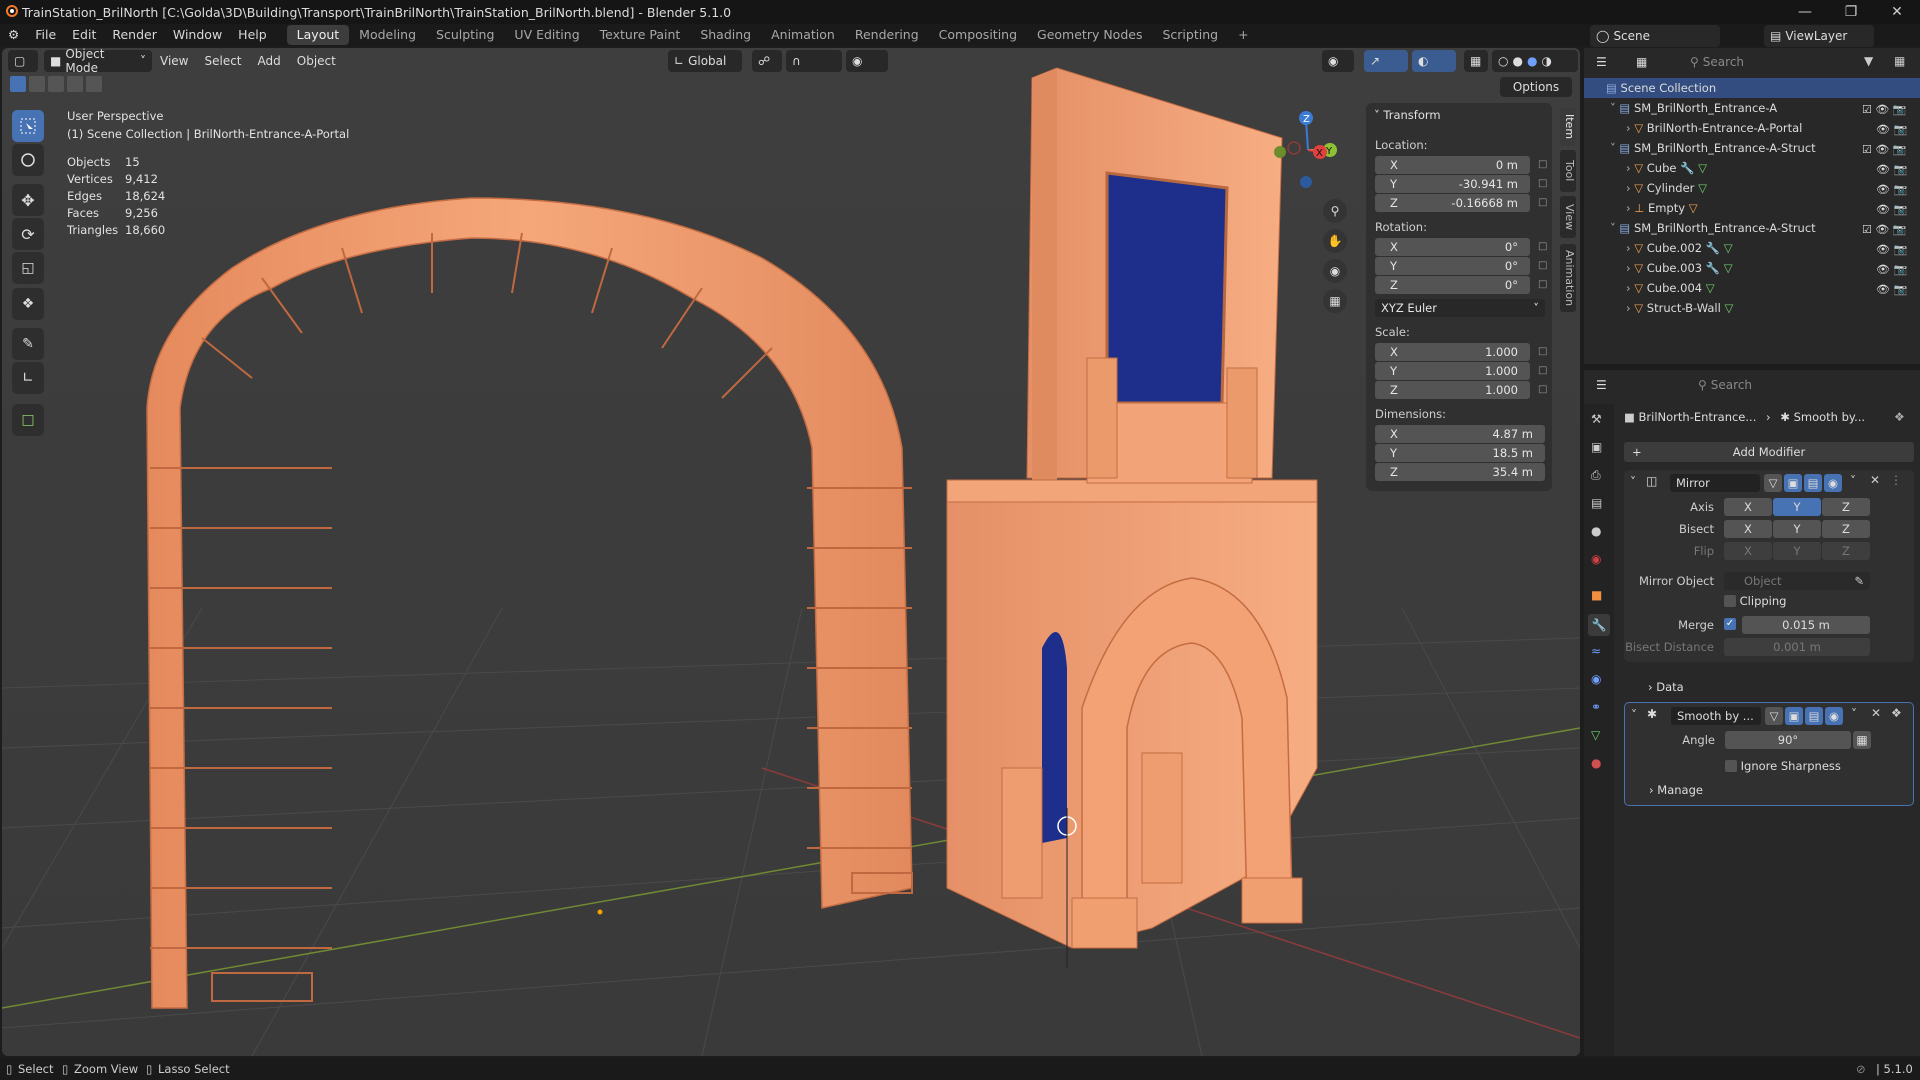 The image size is (1920, 1080). What do you see at coordinates (1568, 127) in the screenshot?
I see `sidebar-tab-item: Item` at bounding box center [1568, 127].